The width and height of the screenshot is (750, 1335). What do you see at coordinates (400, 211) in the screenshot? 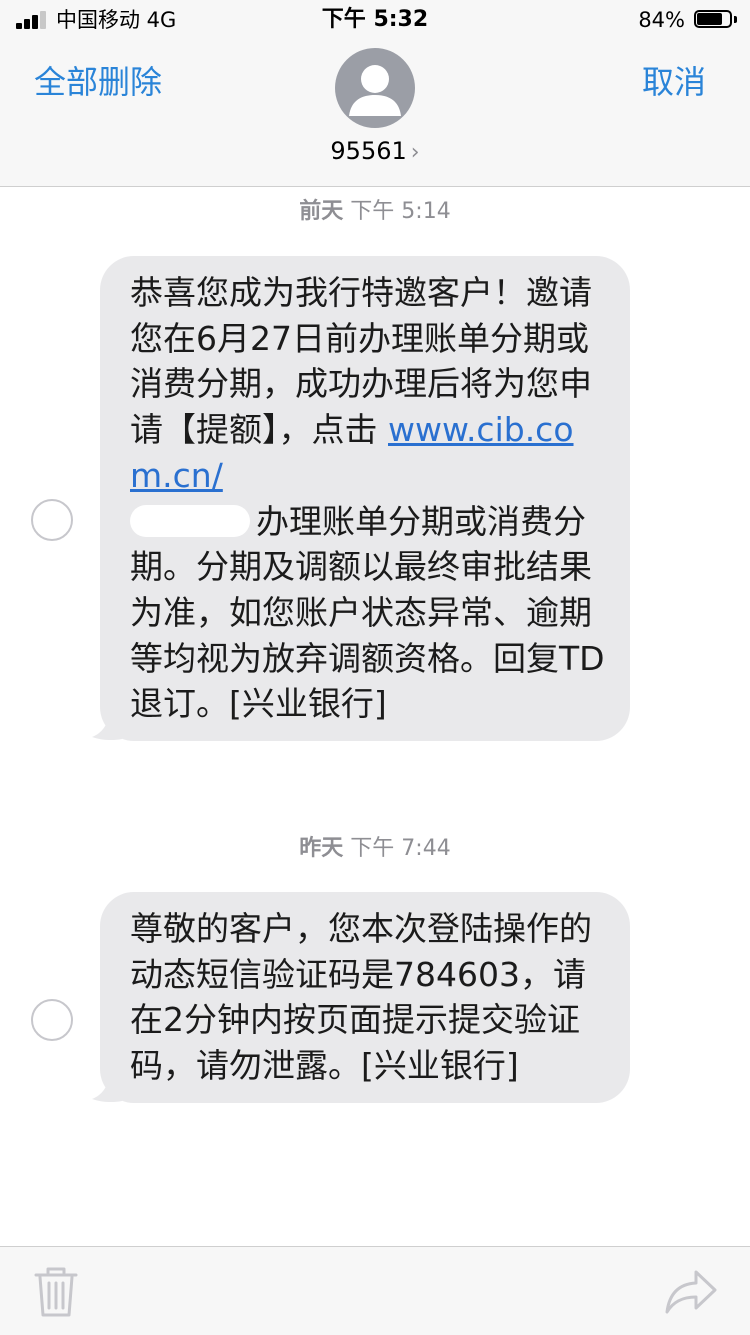
I see `timestamp-time: 下午 5:14` at bounding box center [400, 211].